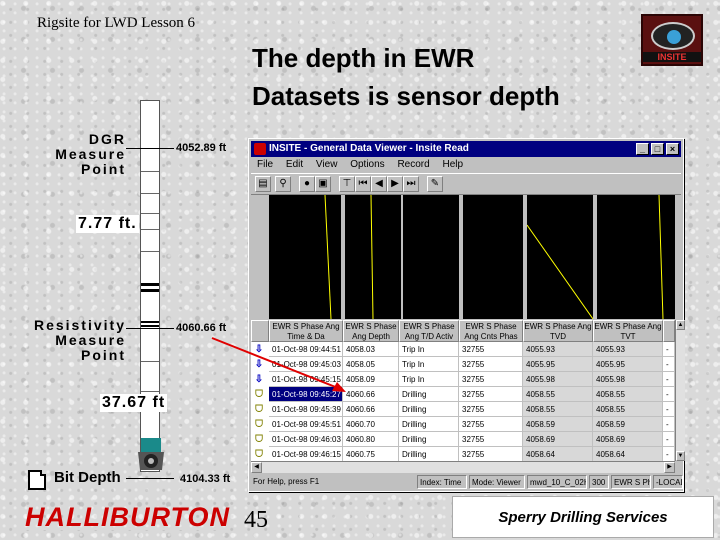  I want to click on menu-bar: File Edit View Options Record Help, so click(466, 165).